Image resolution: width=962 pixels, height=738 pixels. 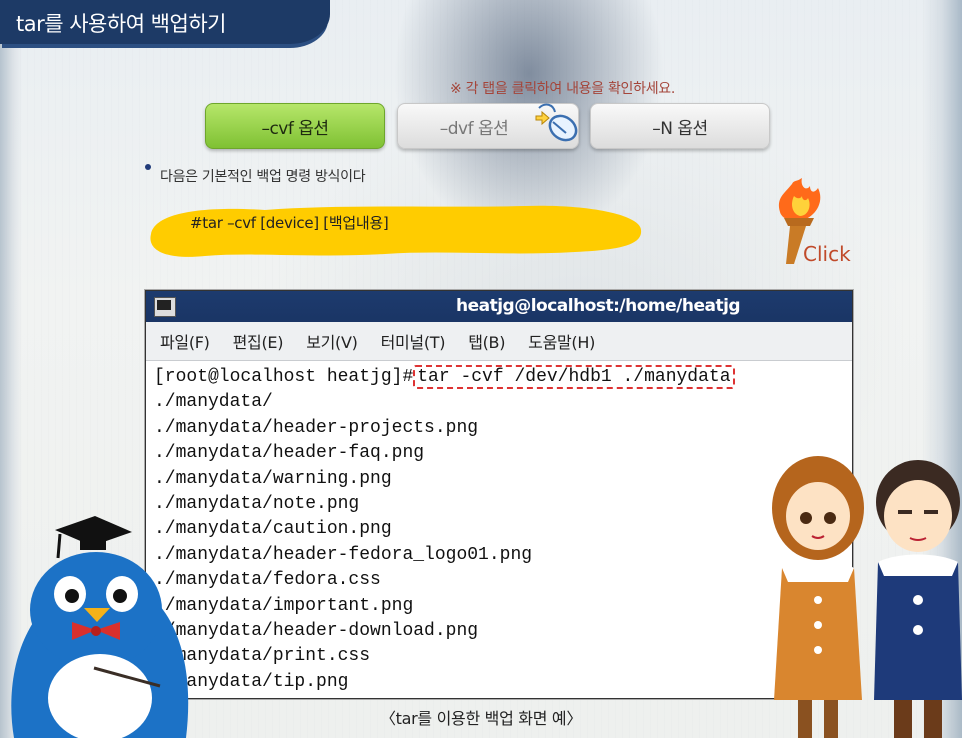 I want to click on tab-n-option: –N 옵션, so click(x=680, y=126).